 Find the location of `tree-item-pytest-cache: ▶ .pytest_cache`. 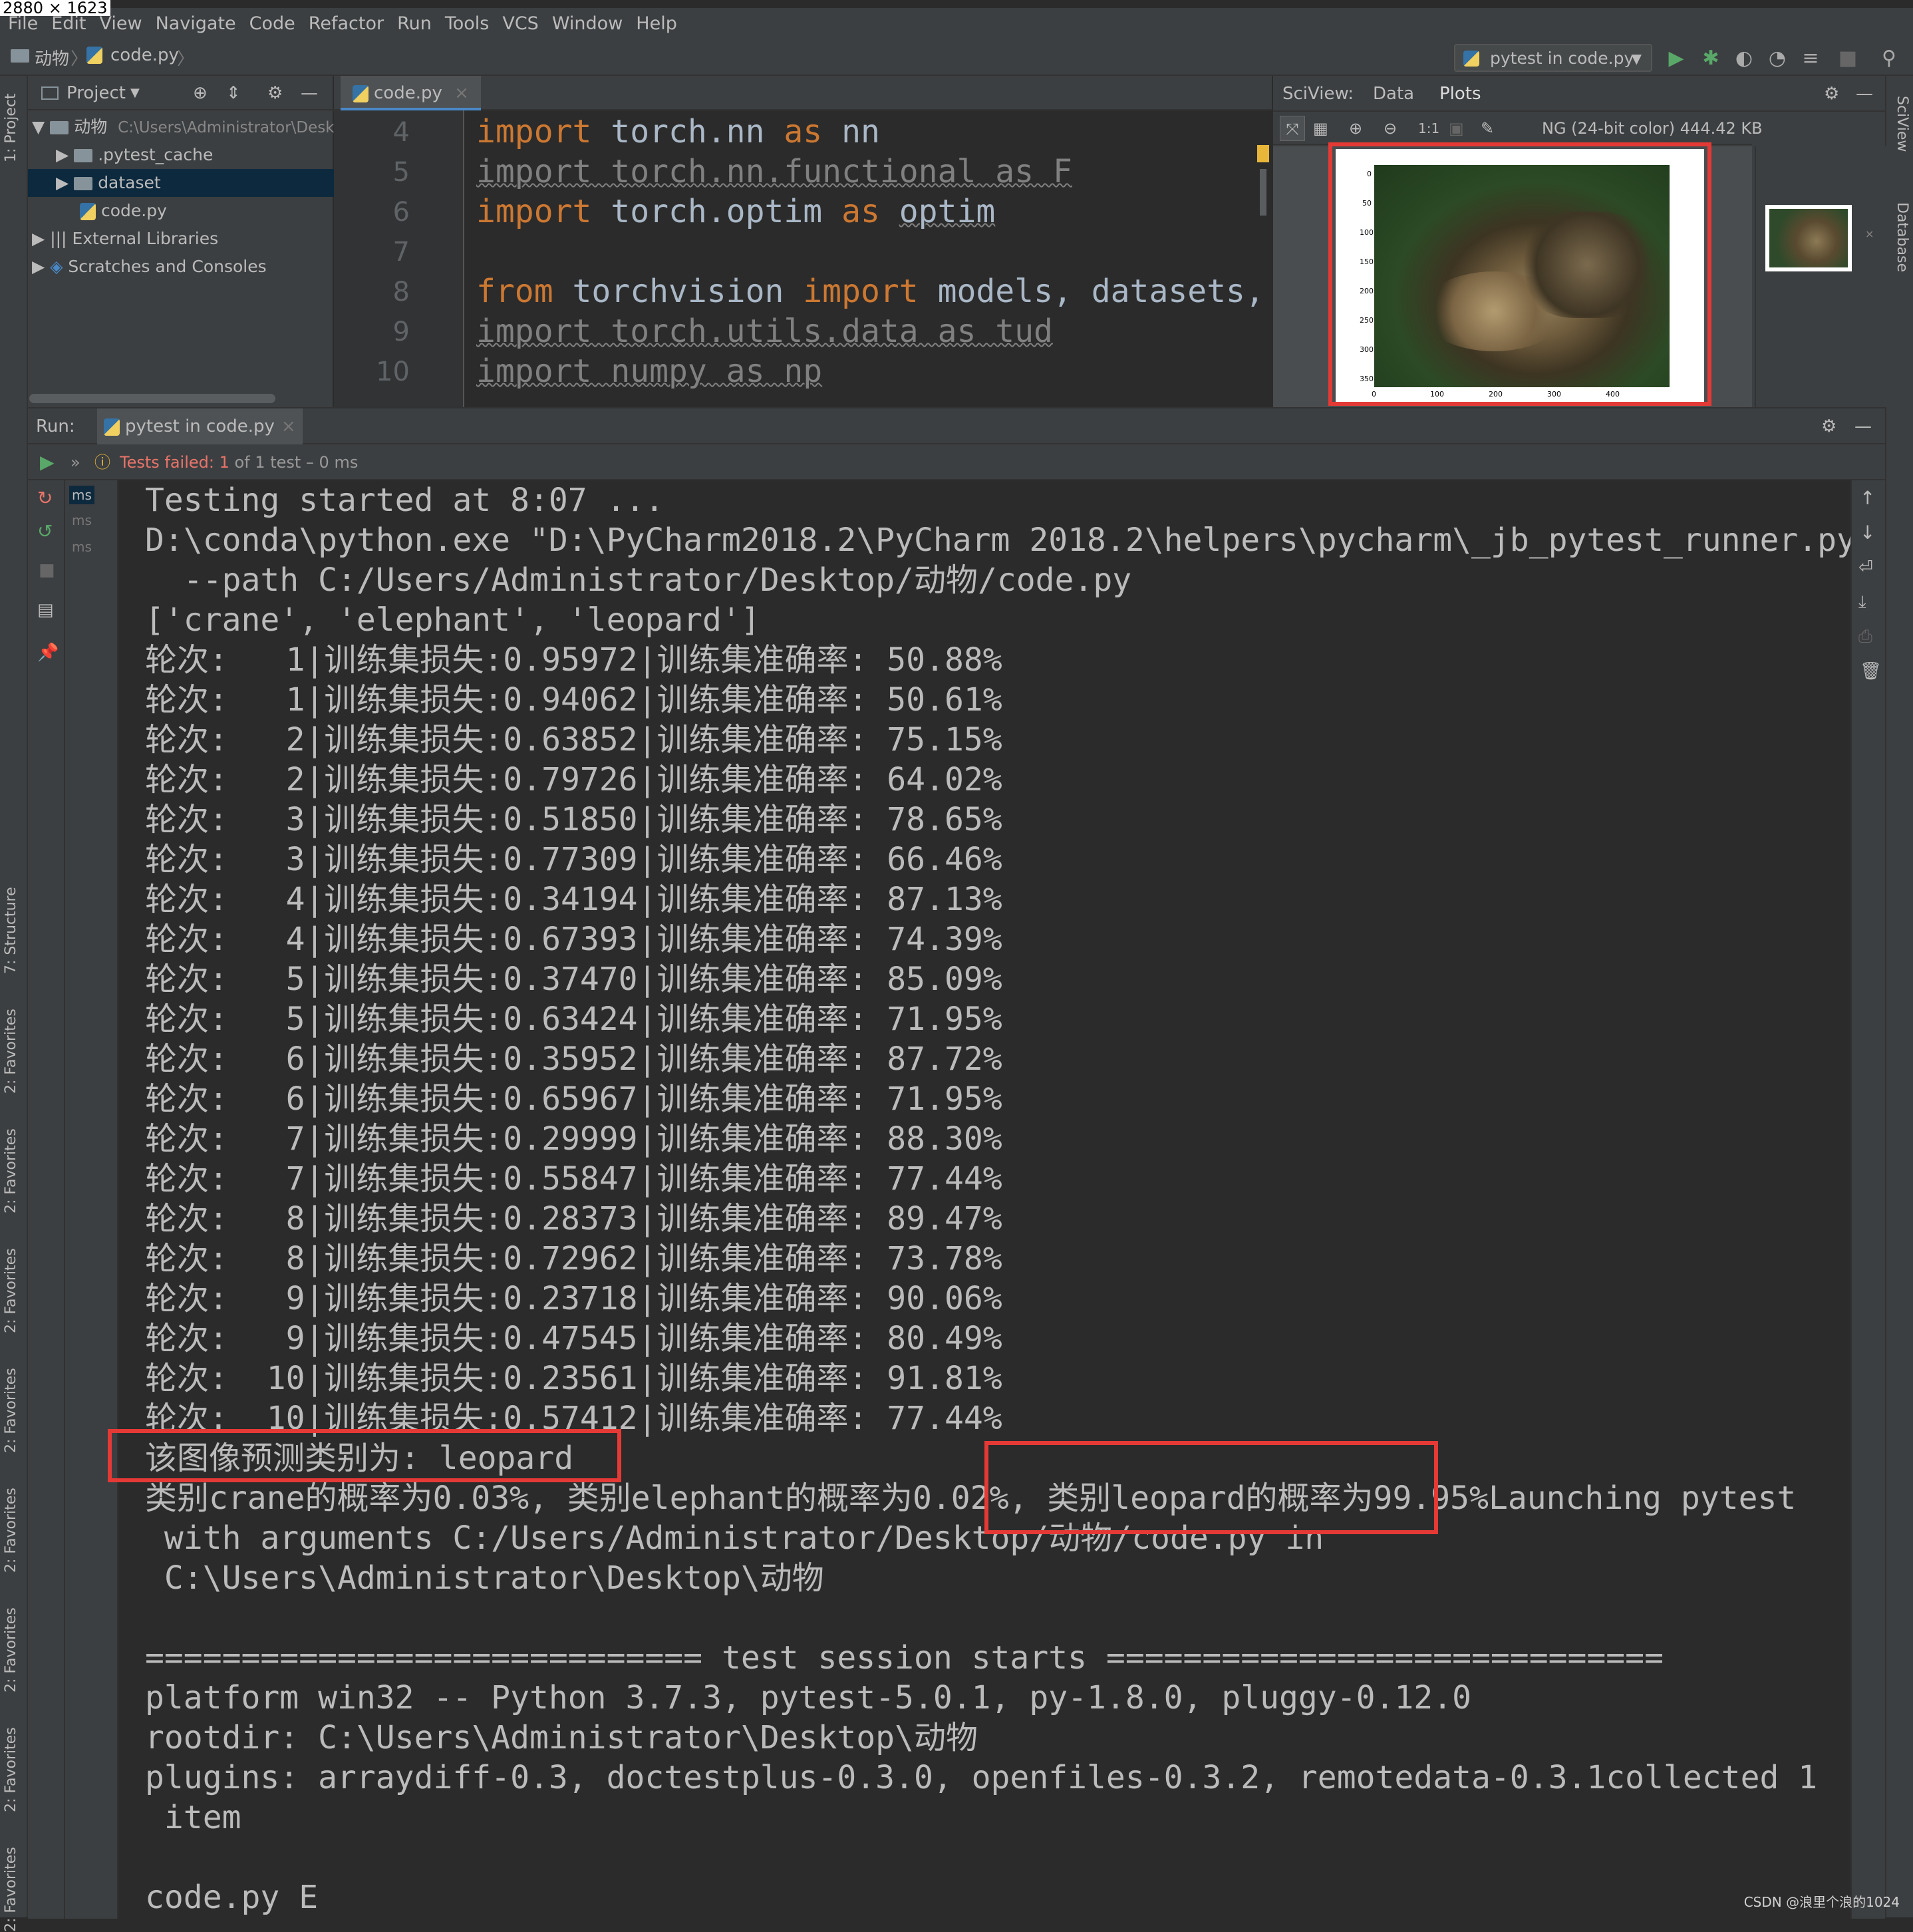

tree-item-pytest-cache: ▶ .pytest_cache is located at coordinates (181, 155).